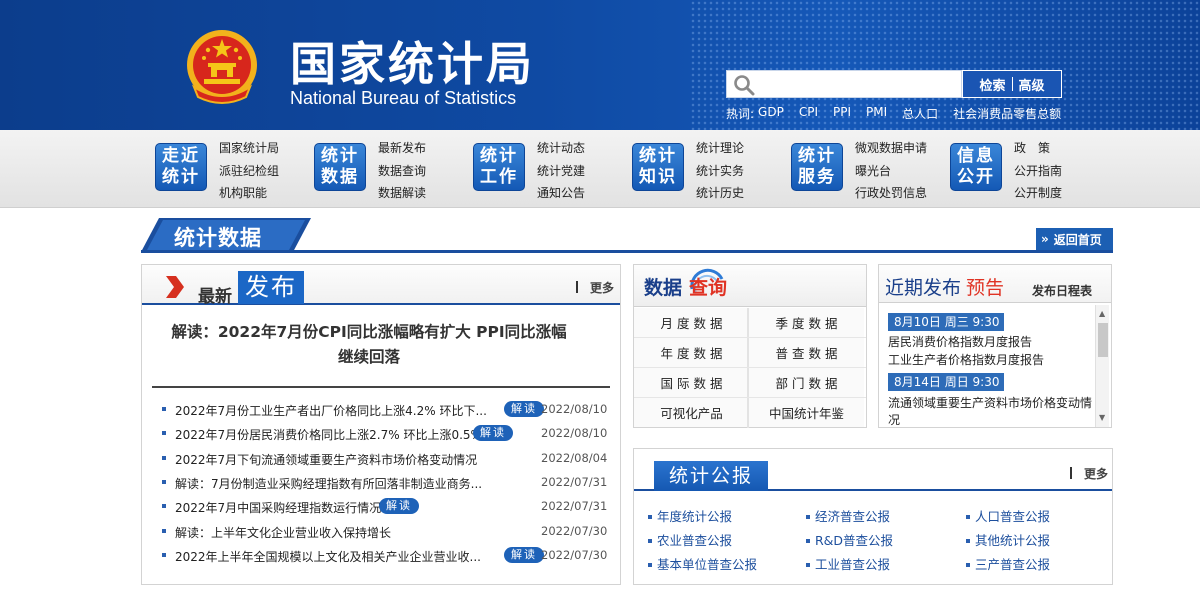 This screenshot has height=597, width=1200. I want to click on nav-link: 统计动态, so click(561, 148).